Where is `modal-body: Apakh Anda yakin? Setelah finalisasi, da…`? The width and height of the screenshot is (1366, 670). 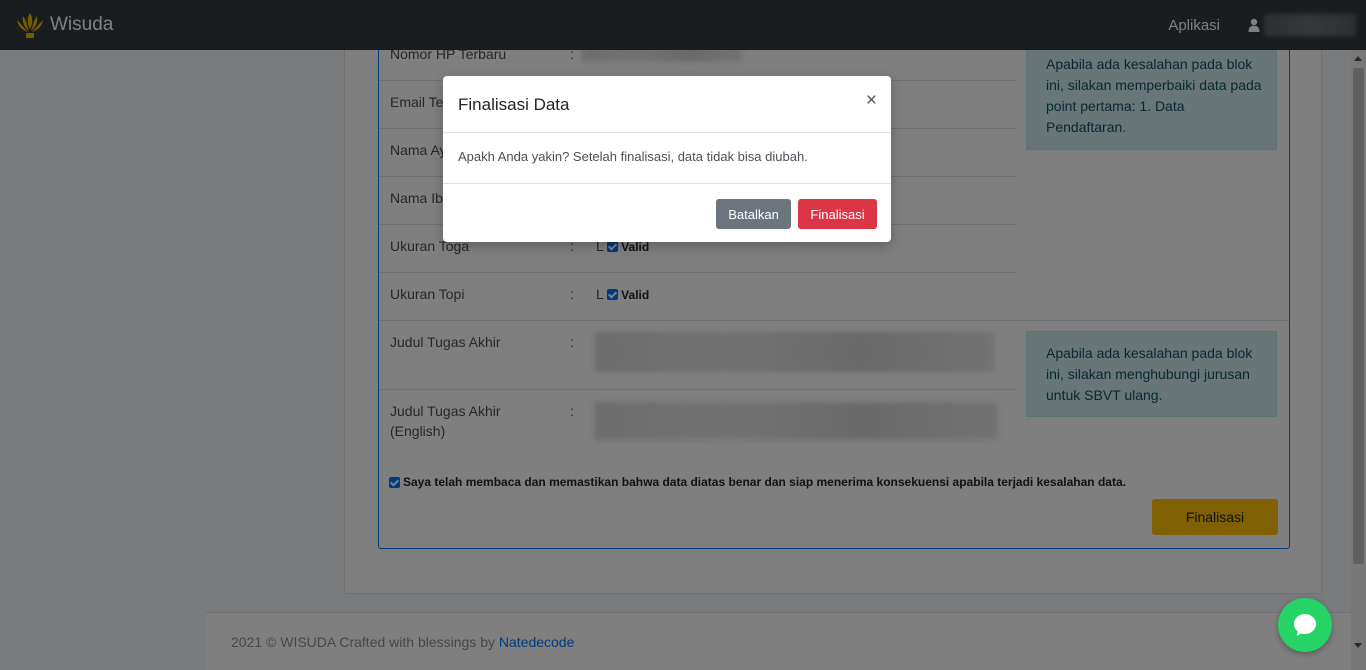
modal-body: Apakh Anda yakin? Setelah finalisasi, da… is located at coordinates (633, 156).